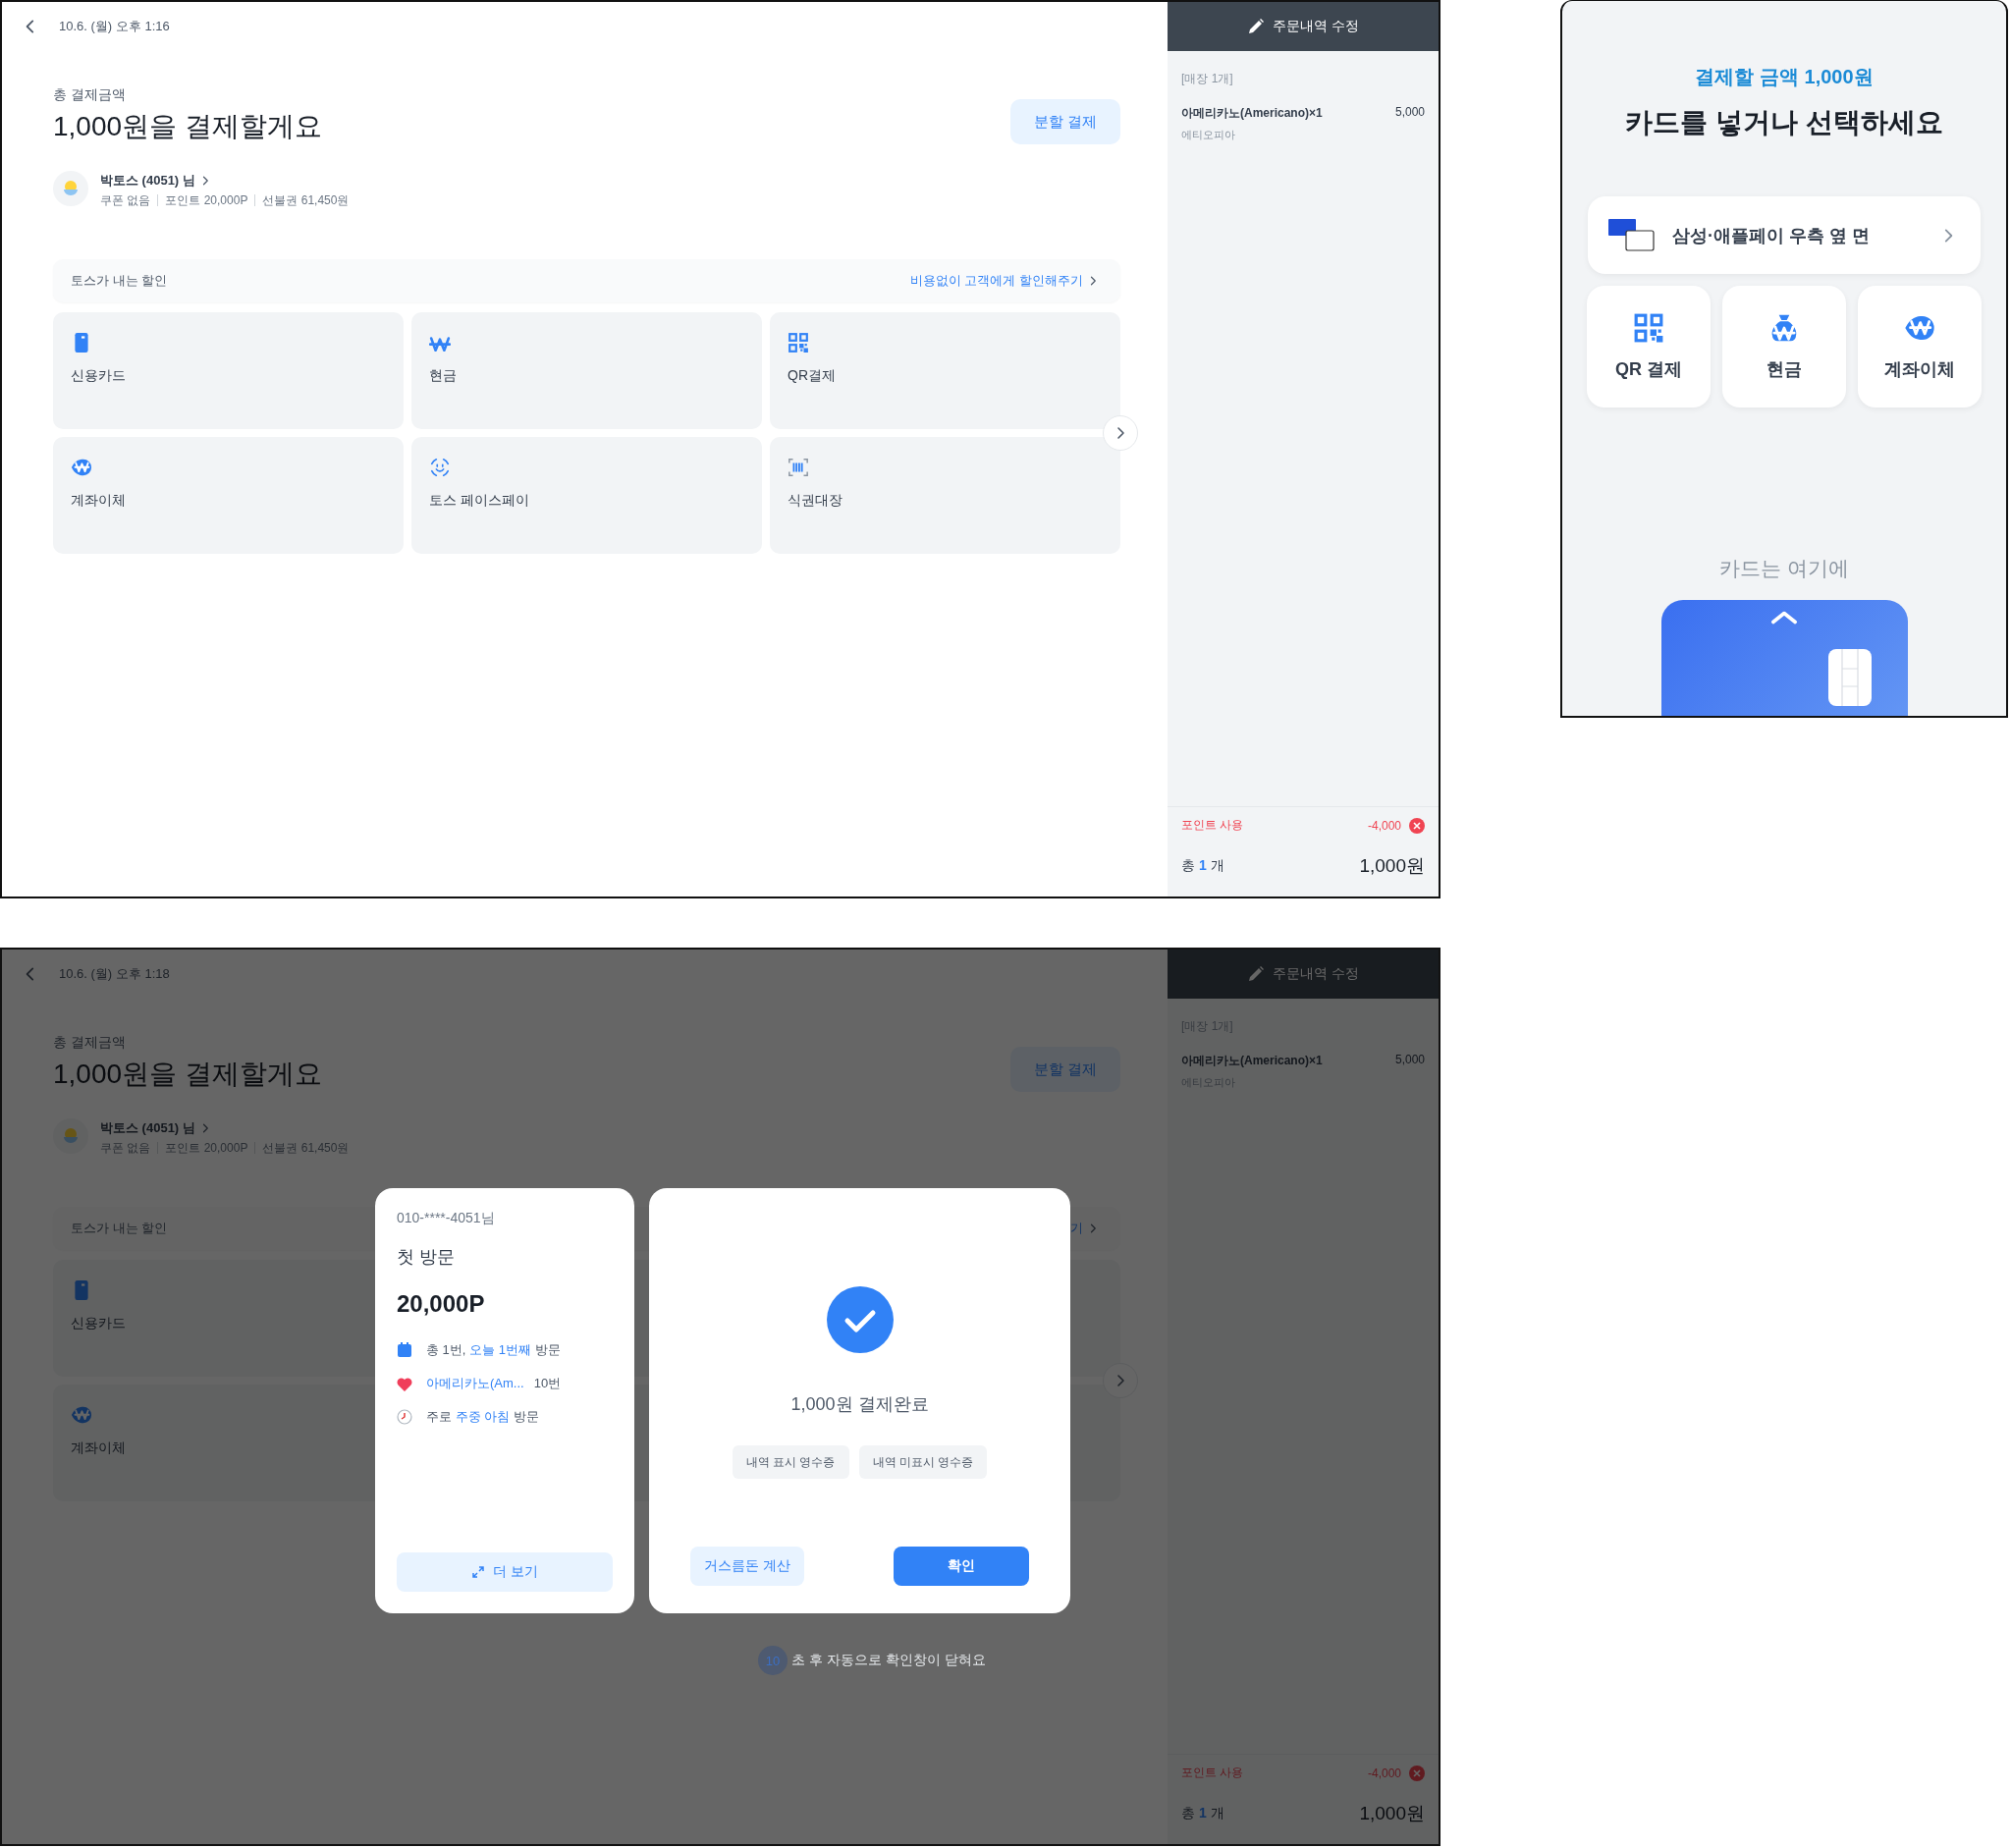 The image size is (2011, 1848). Describe the element at coordinates (773, 1660) in the screenshot. I see `countdown-badge: 10` at that location.